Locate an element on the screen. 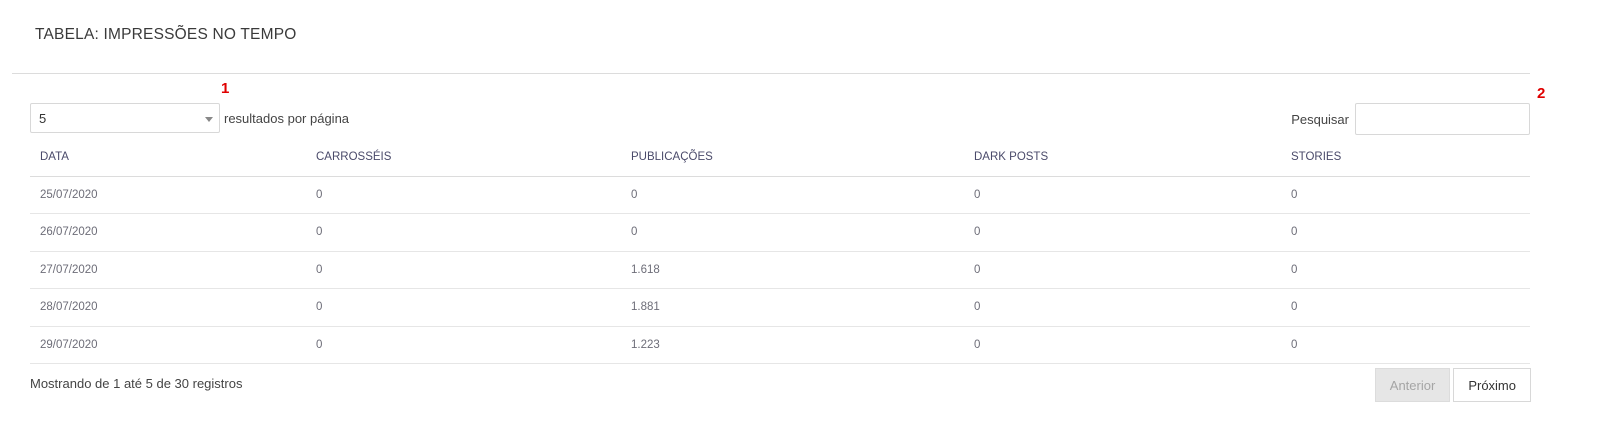  page-length-select: 5 is located at coordinates (125, 118).